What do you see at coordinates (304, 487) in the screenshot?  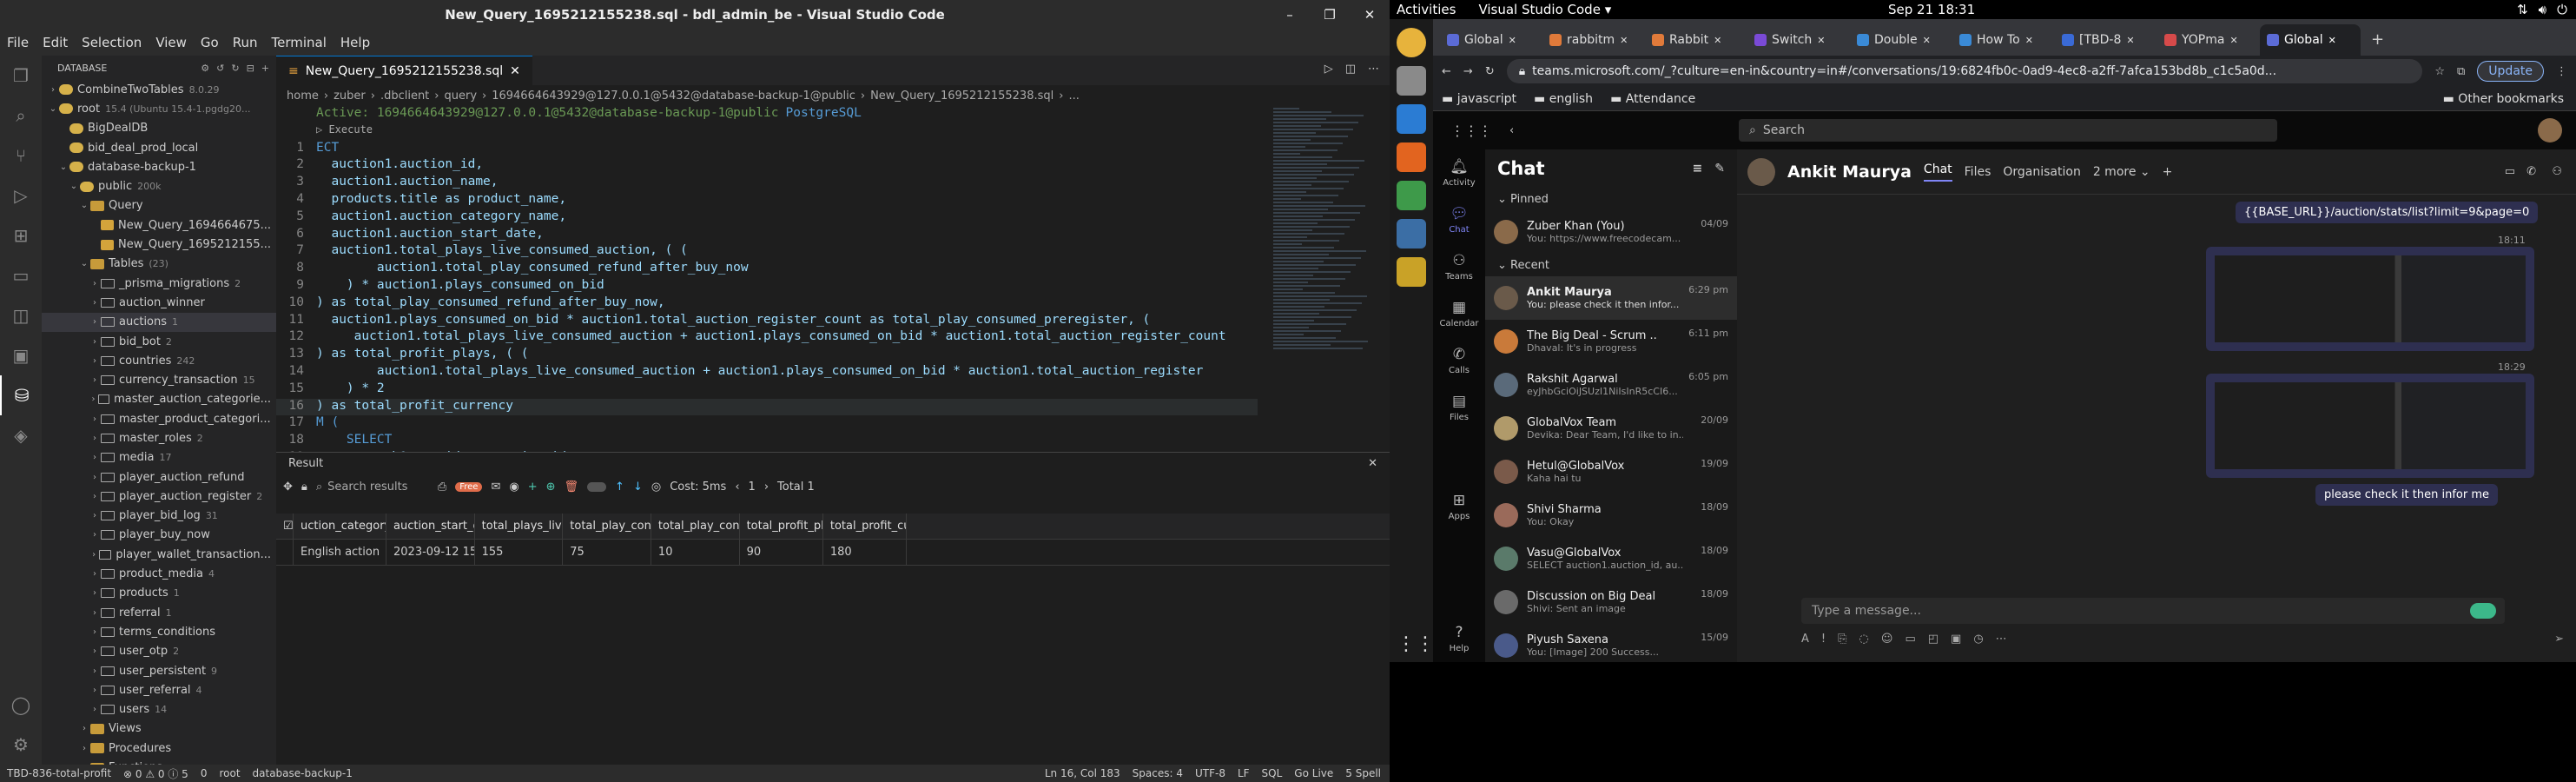 I see `lock-icon: 🔒︎` at bounding box center [304, 487].